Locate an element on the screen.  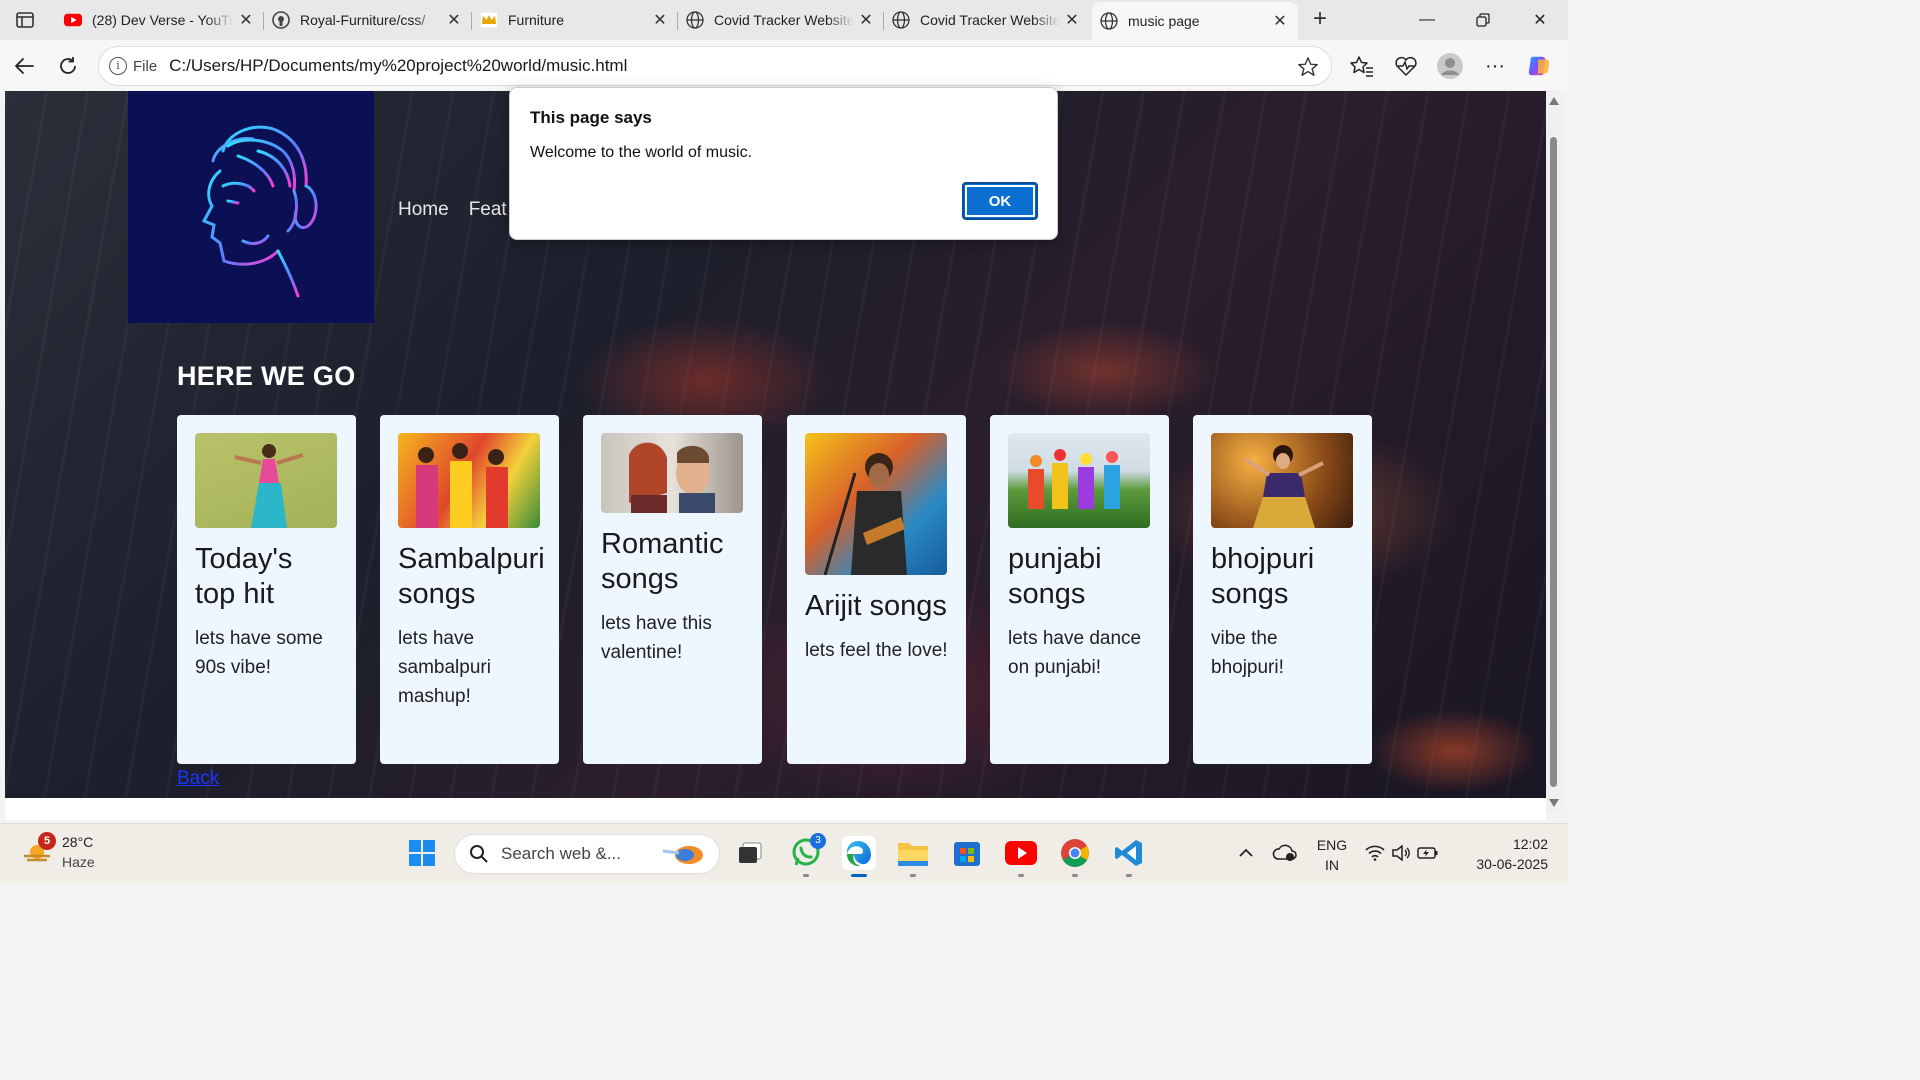
tab-music-page: music page ✕ is located at coordinates (1195, 21).